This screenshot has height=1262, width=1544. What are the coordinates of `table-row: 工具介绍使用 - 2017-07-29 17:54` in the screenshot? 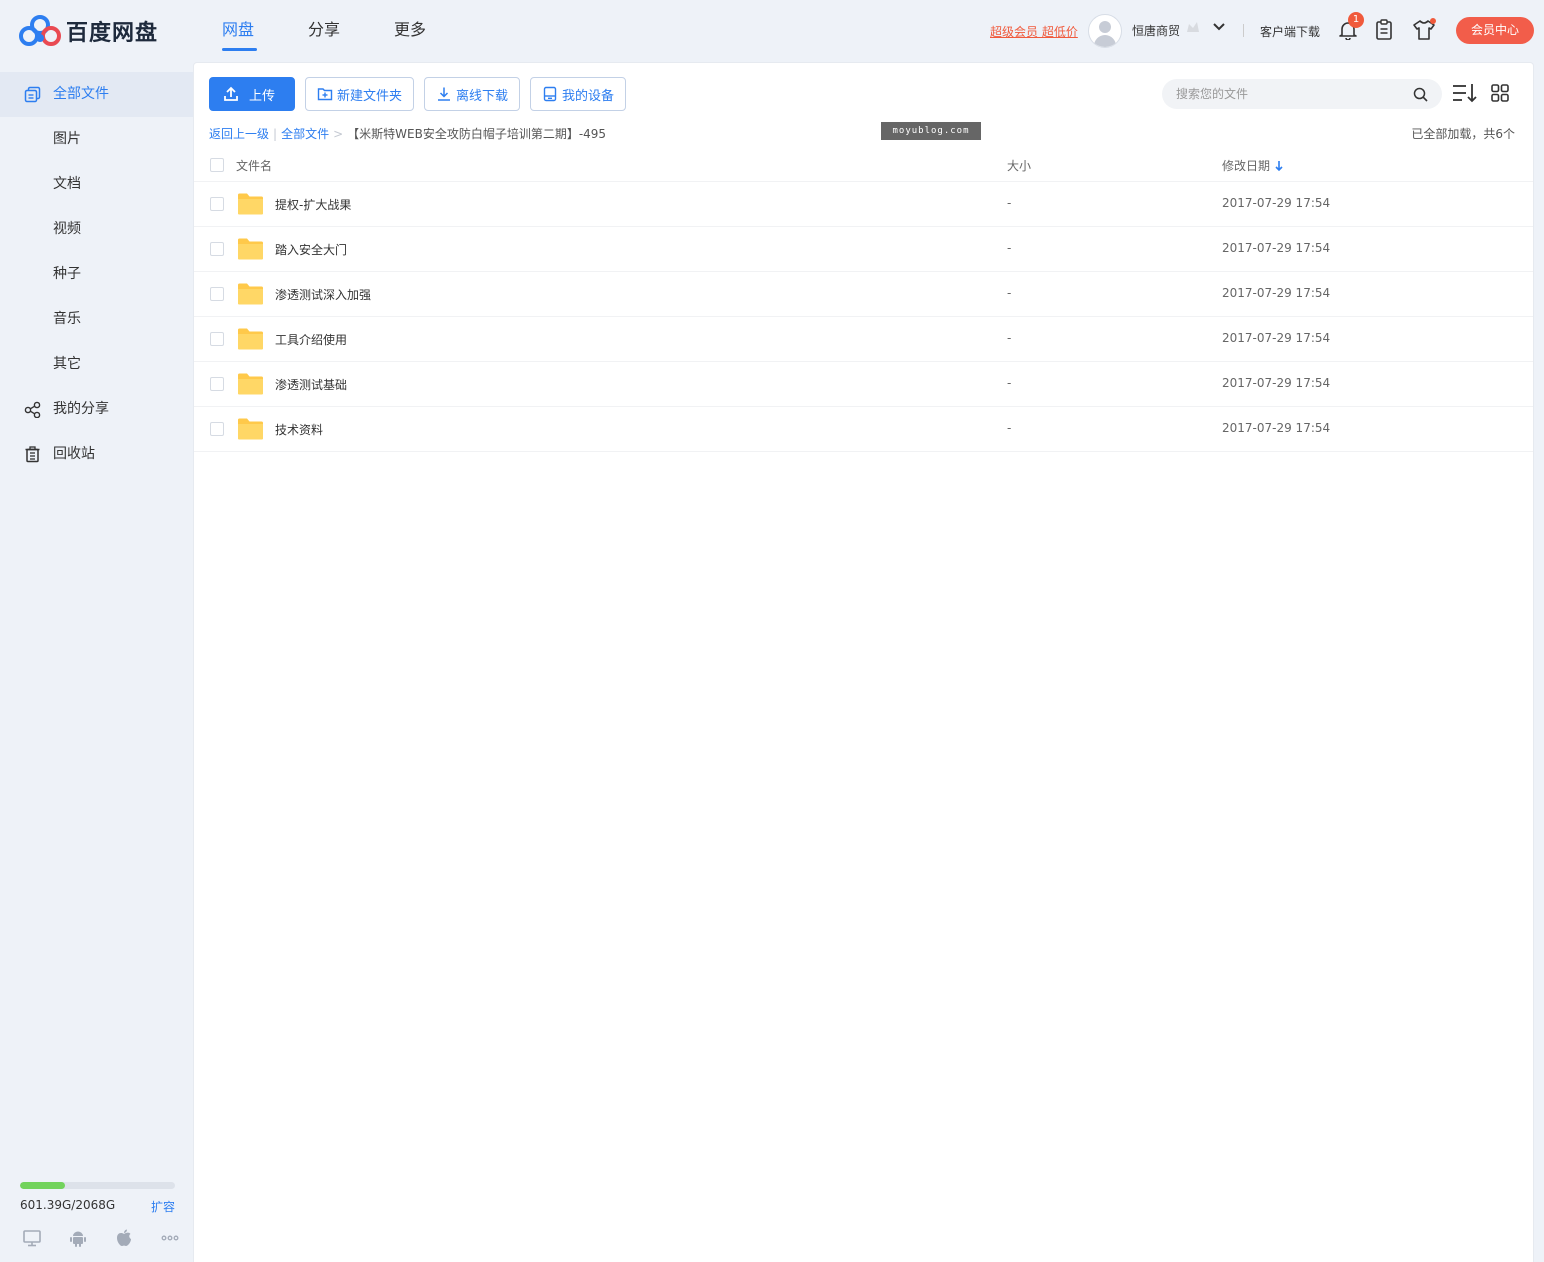 It's located at (863, 339).